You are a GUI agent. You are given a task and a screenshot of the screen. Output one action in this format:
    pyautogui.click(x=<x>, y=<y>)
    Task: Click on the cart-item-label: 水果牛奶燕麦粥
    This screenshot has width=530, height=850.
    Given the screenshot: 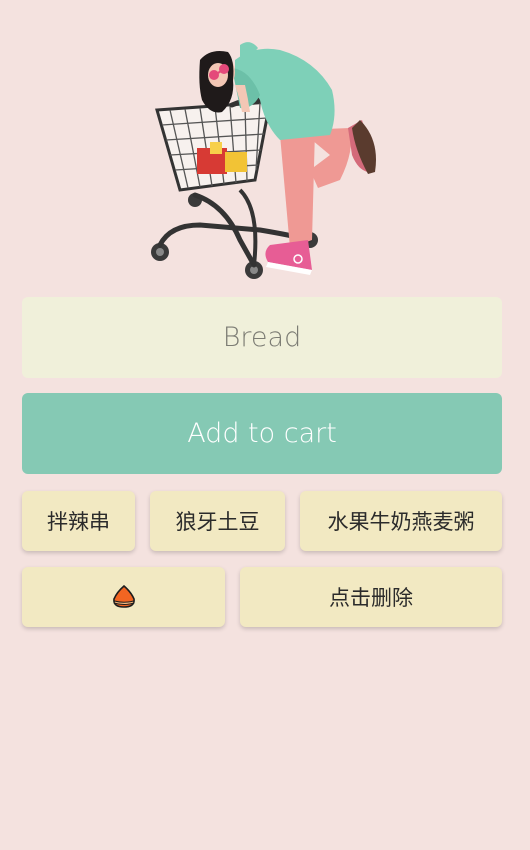 What is the action you would take?
    pyautogui.click(x=401, y=522)
    